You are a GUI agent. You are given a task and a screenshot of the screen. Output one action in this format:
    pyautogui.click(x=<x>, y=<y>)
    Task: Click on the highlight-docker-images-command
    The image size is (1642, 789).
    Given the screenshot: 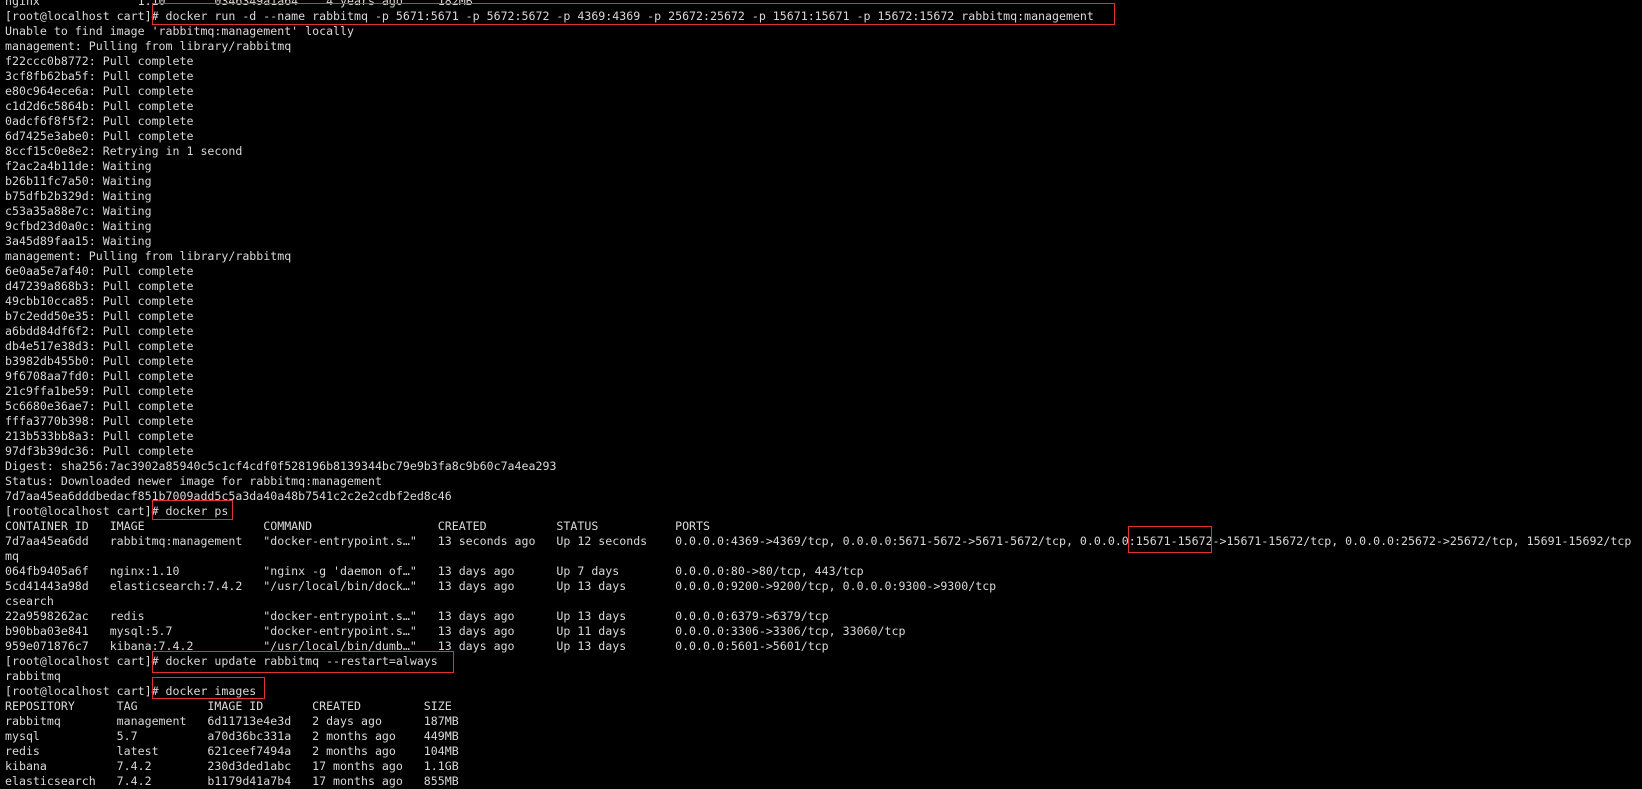 What is the action you would take?
    pyautogui.click(x=208, y=688)
    